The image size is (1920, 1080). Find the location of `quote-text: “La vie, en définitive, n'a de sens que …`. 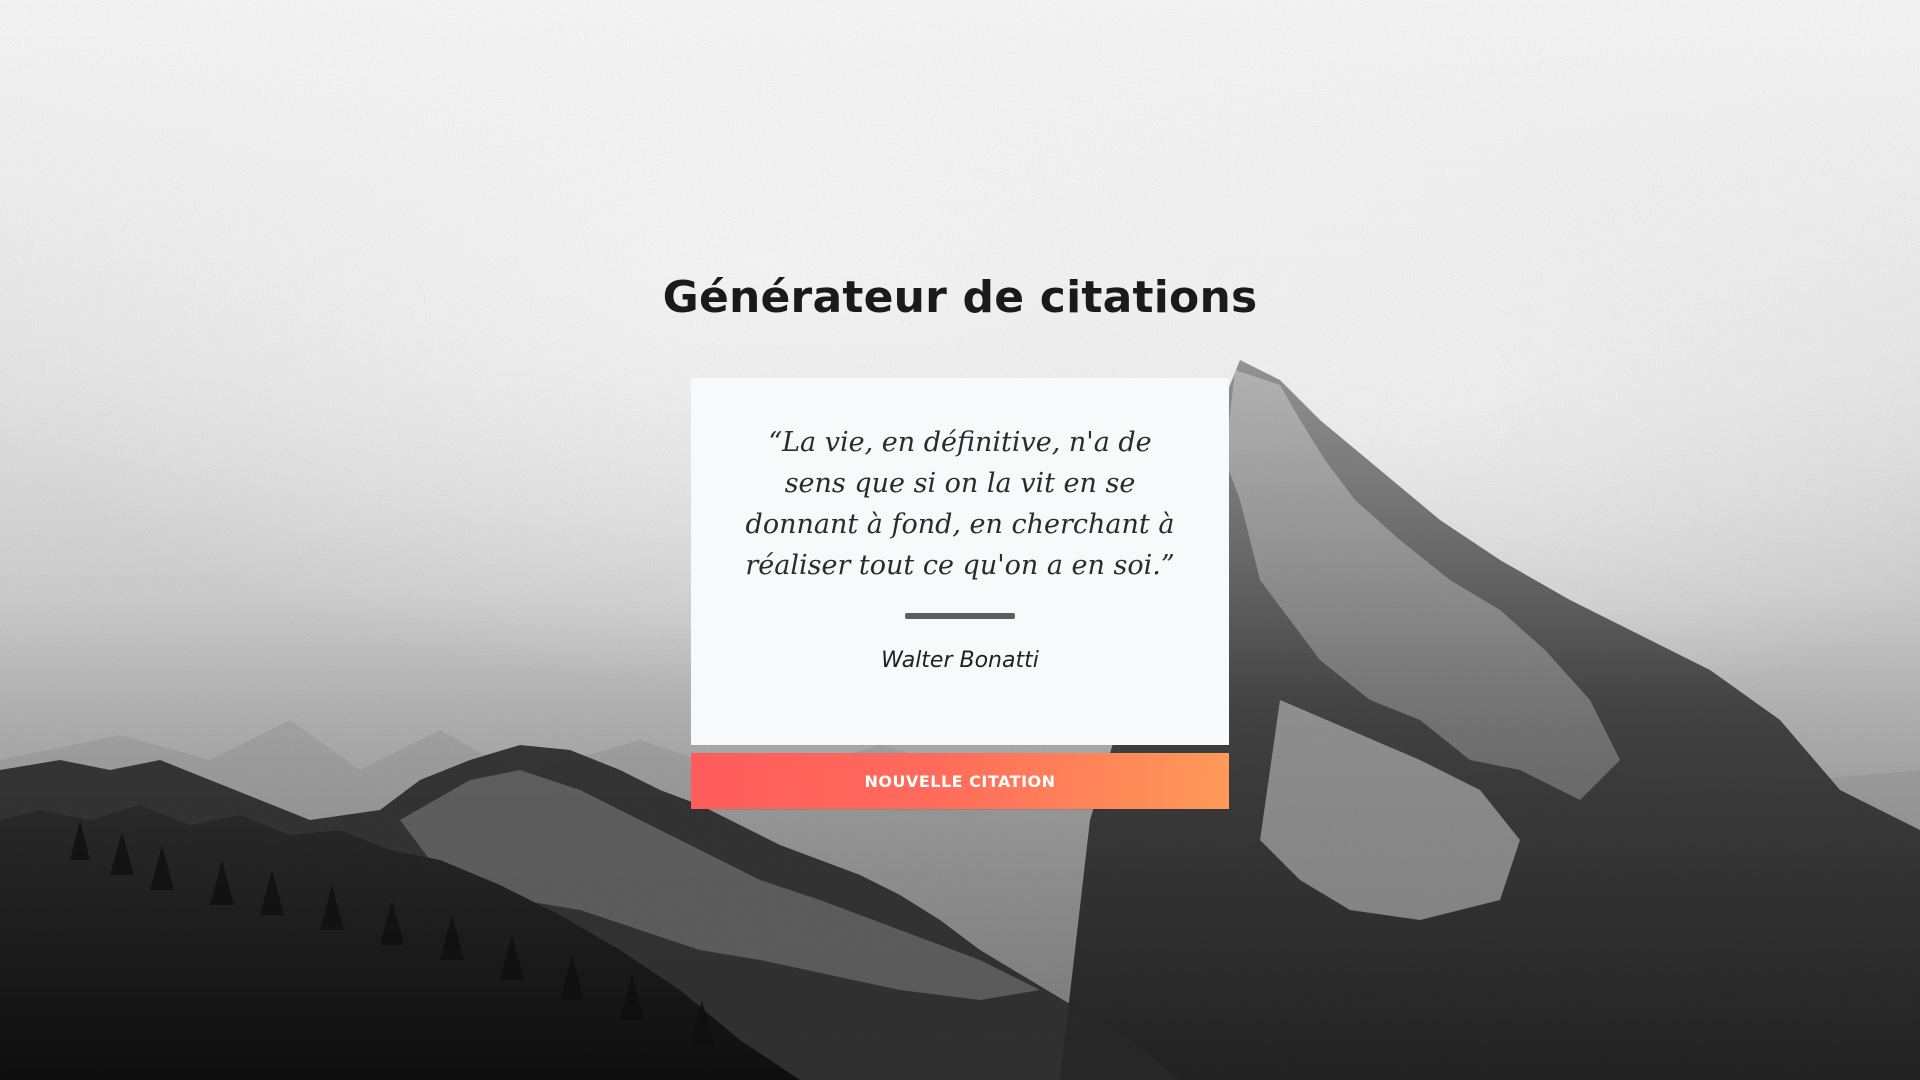

quote-text: “La vie, en définitive, n'a de sens que … is located at coordinates (960, 504).